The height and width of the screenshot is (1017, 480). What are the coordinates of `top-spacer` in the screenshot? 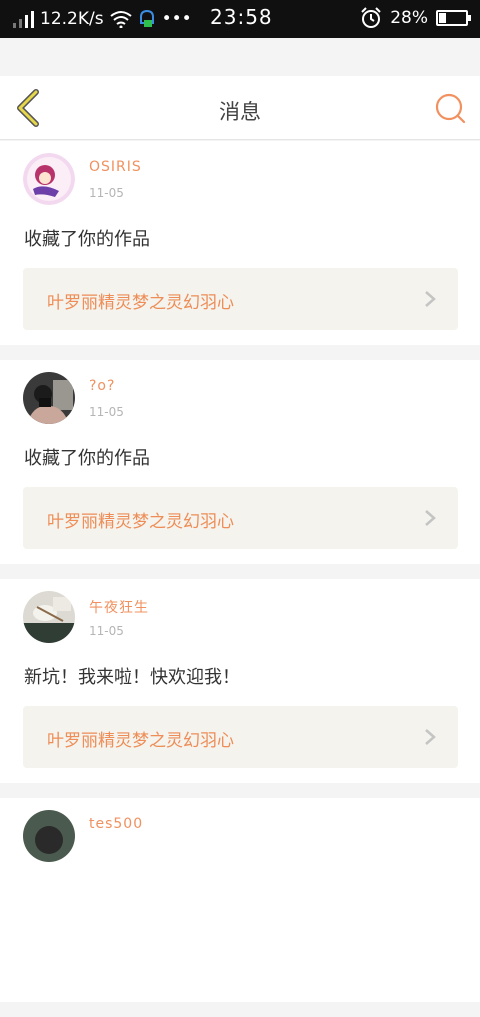 It's located at (240, 57).